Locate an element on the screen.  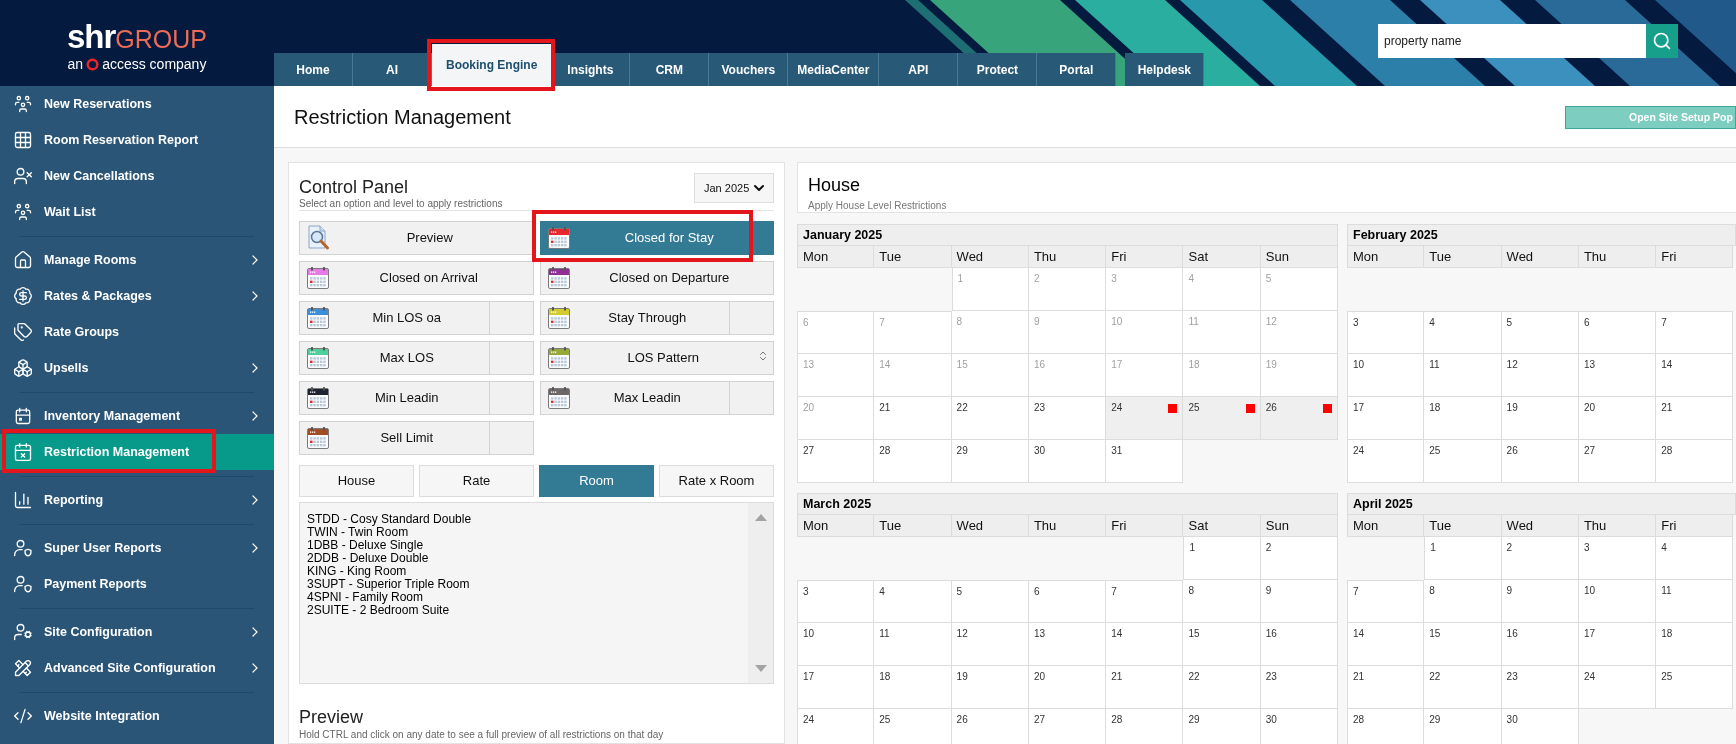
sidebar-item: Room Reservation Report is located at coordinates (137, 140).